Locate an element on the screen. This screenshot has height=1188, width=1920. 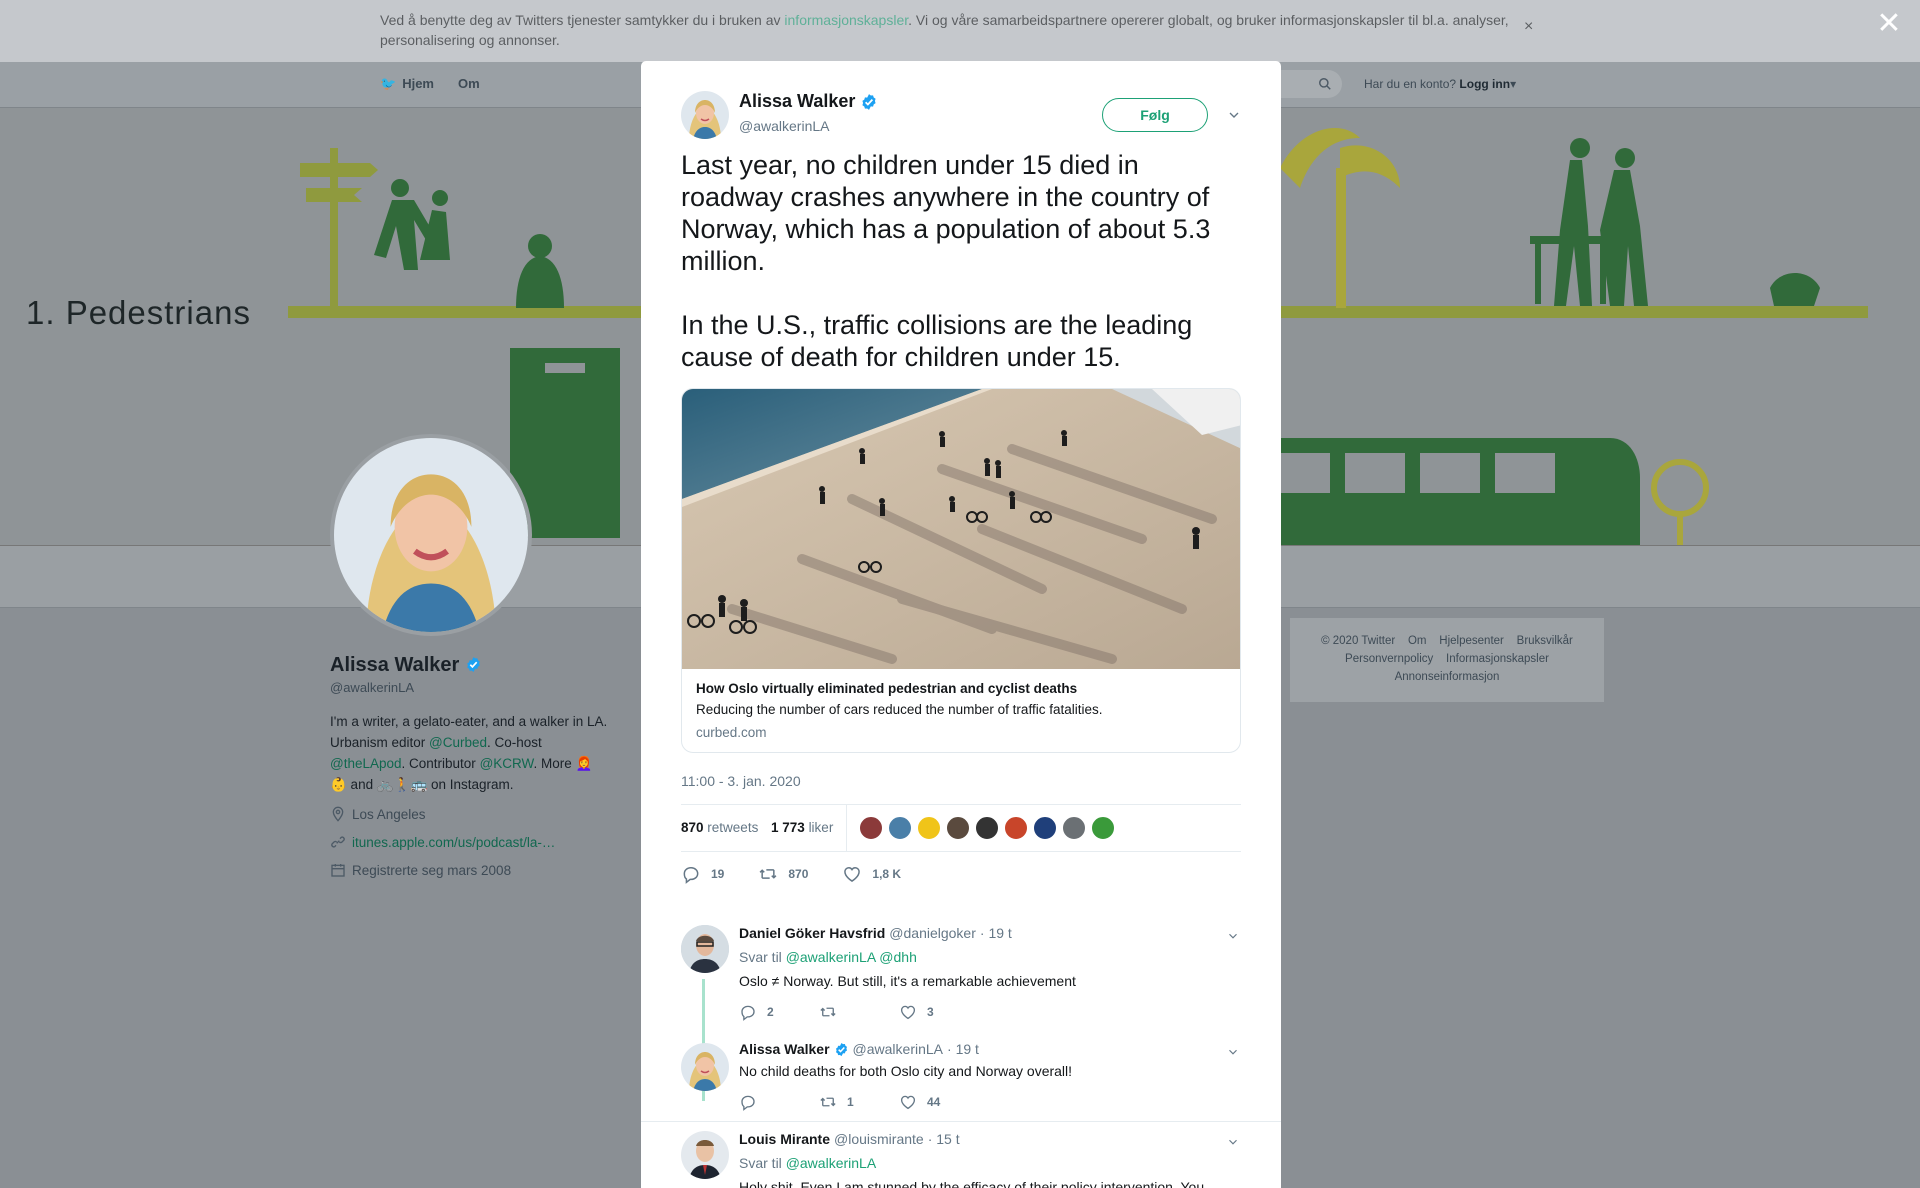
link-icon is located at coordinates (338, 842).